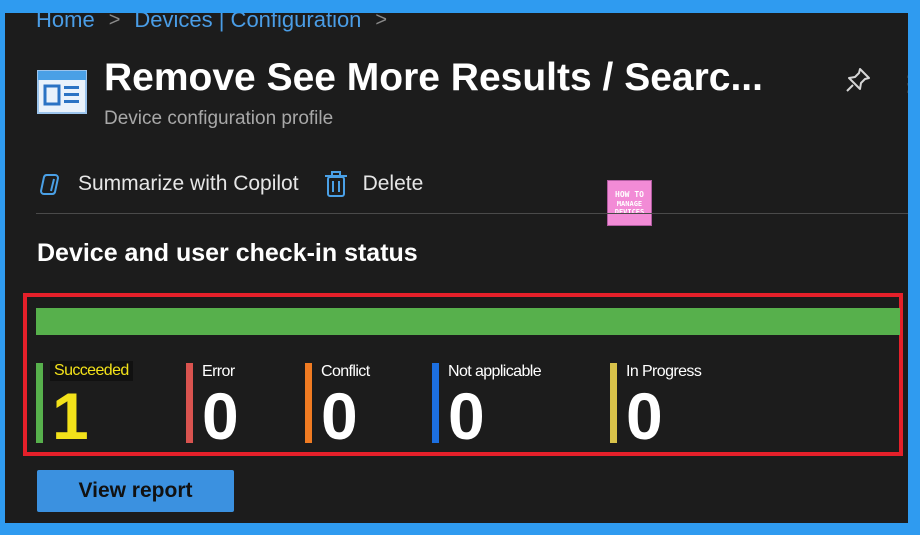  I want to click on logo-line-2: MANAGE, so click(629, 203).